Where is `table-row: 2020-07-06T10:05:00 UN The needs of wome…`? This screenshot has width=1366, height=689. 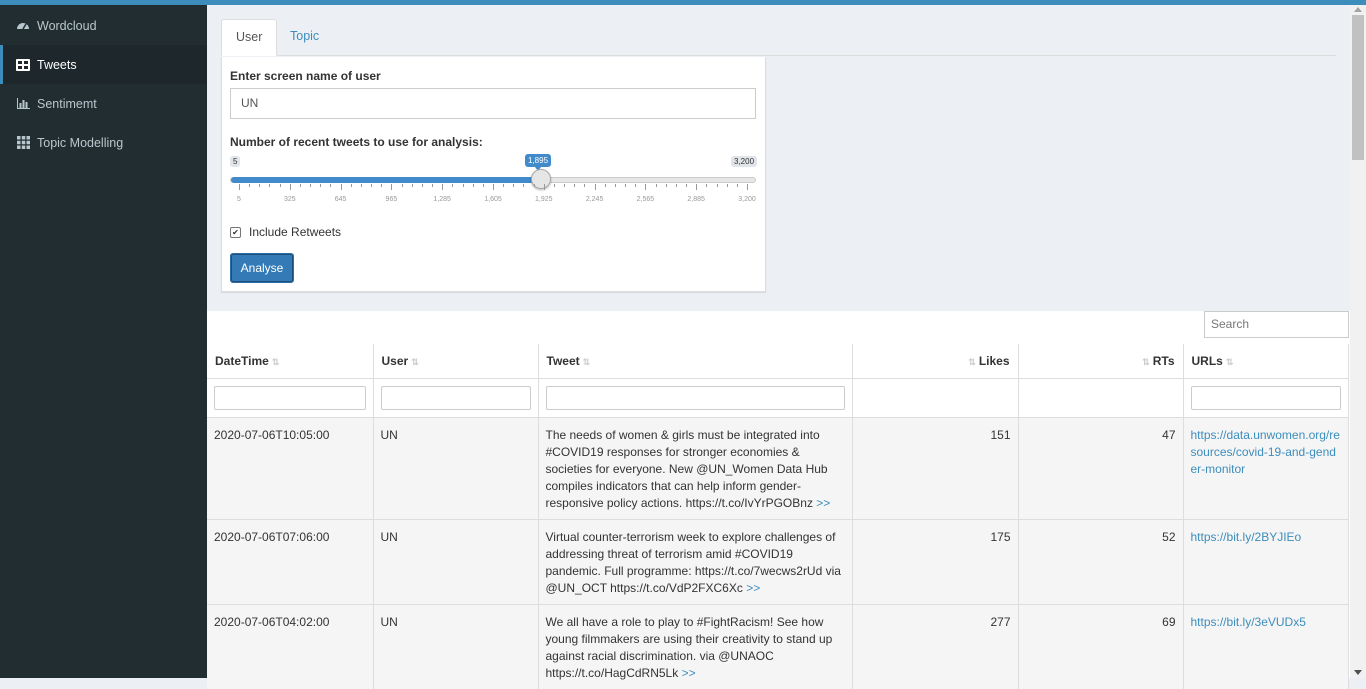
table-row: 2020-07-06T10:05:00 UN The needs of wome… is located at coordinates (777, 469).